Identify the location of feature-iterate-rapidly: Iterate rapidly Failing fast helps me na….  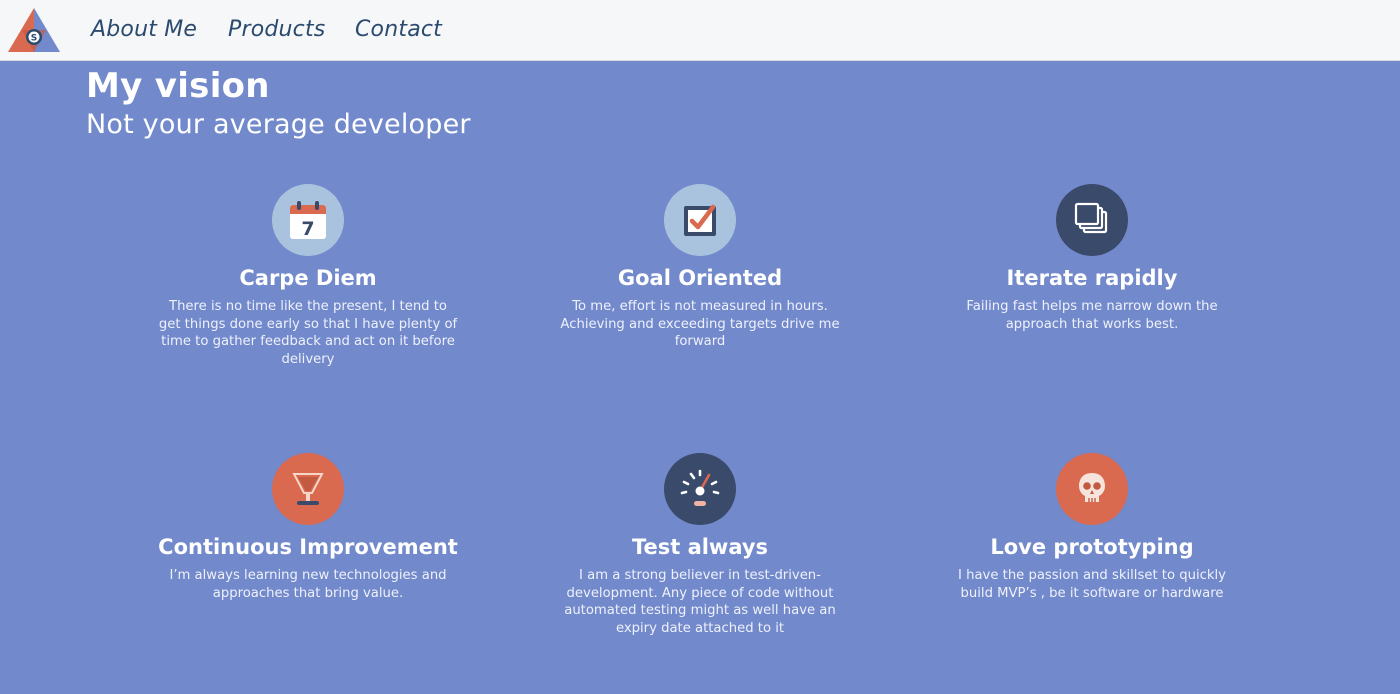
(1092, 258).